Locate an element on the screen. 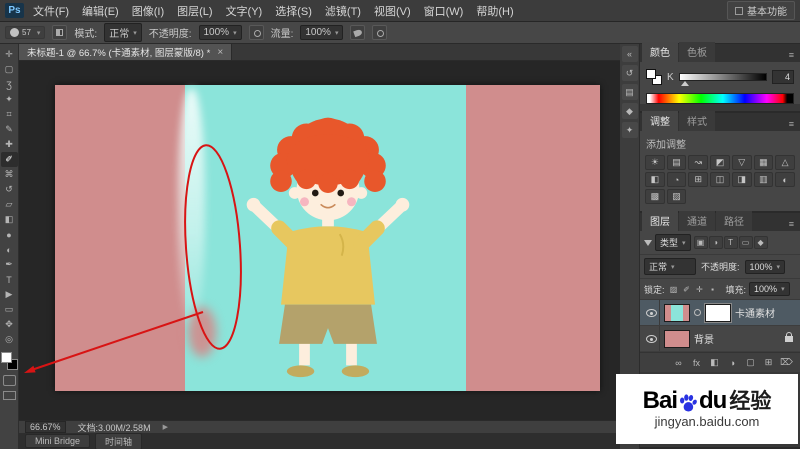 This screenshot has width=800, height=449. tab-channels: 通道 is located at coordinates (697, 221).